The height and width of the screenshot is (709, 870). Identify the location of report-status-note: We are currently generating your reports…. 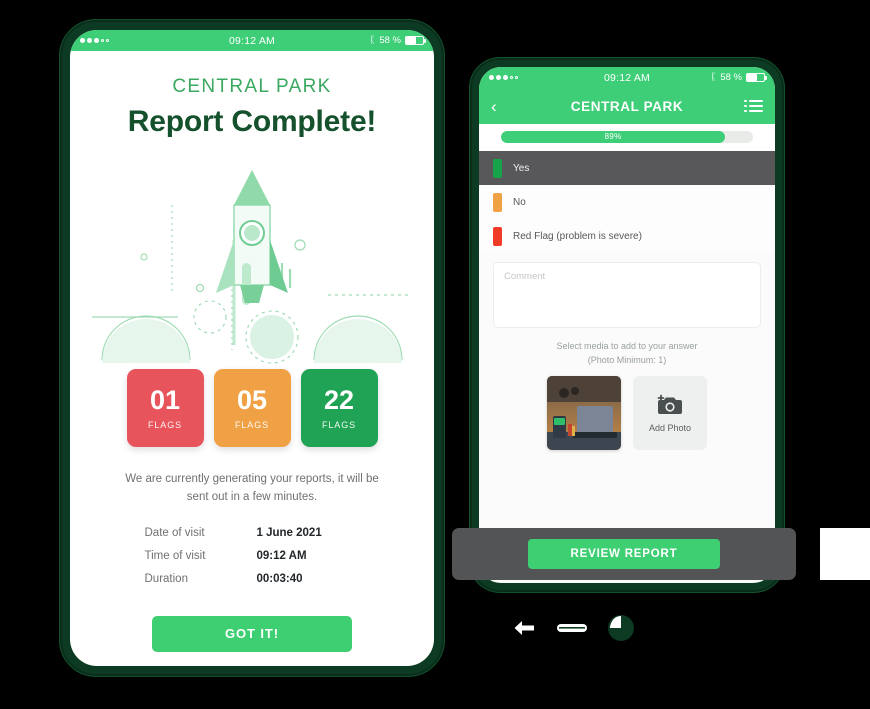
(252, 488).